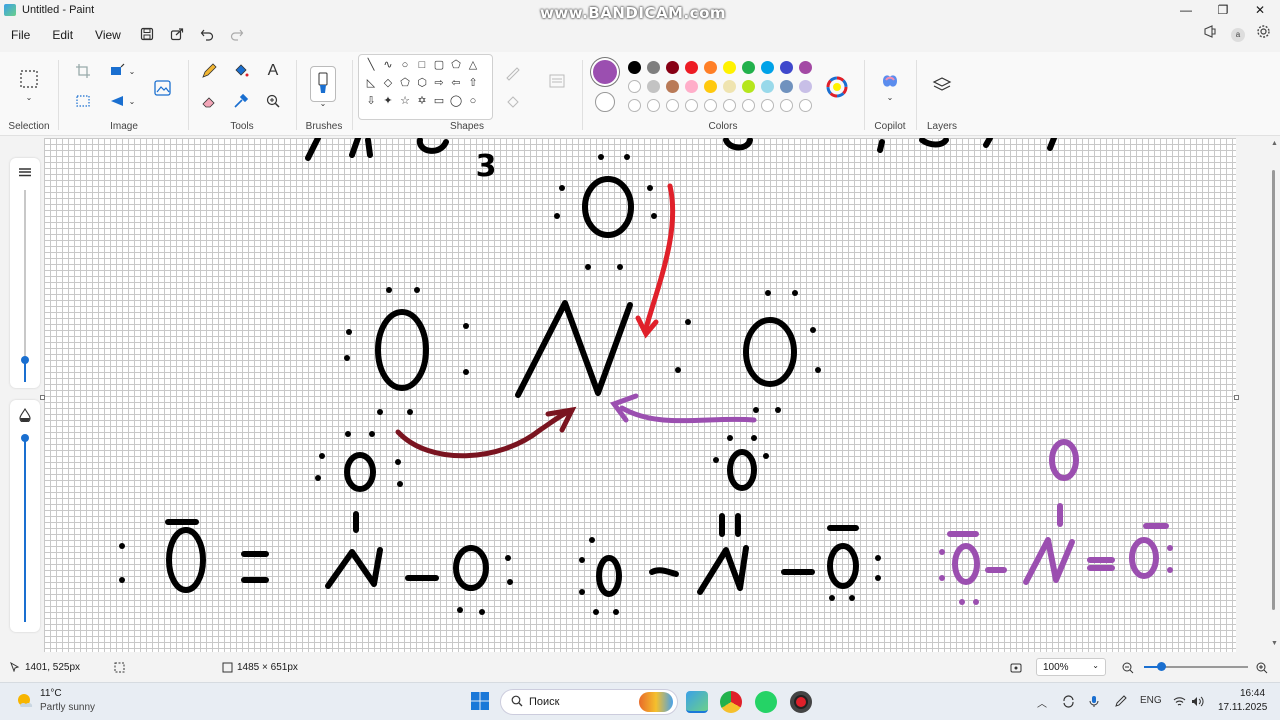  Describe the element at coordinates (942, 85) in the screenshot. I see `layers-icon` at that location.